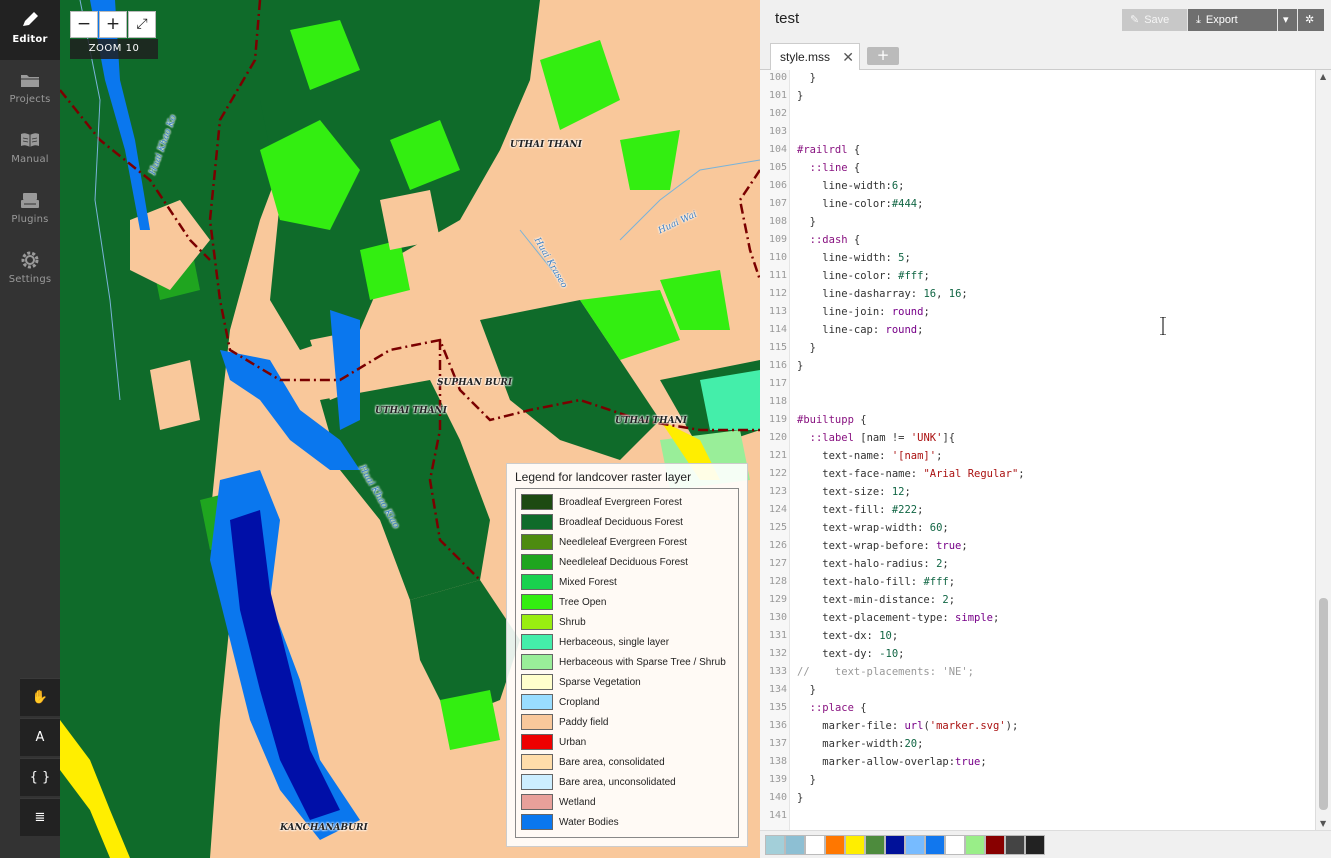 This screenshot has height=858, width=1331. What do you see at coordinates (1155, 20) in the screenshot?
I see `save-button: ✎ Save` at bounding box center [1155, 20].